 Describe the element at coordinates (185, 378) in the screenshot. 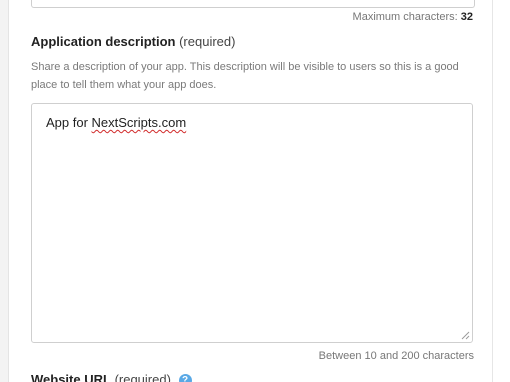

I see `question-mark-icon: ?` at that location.